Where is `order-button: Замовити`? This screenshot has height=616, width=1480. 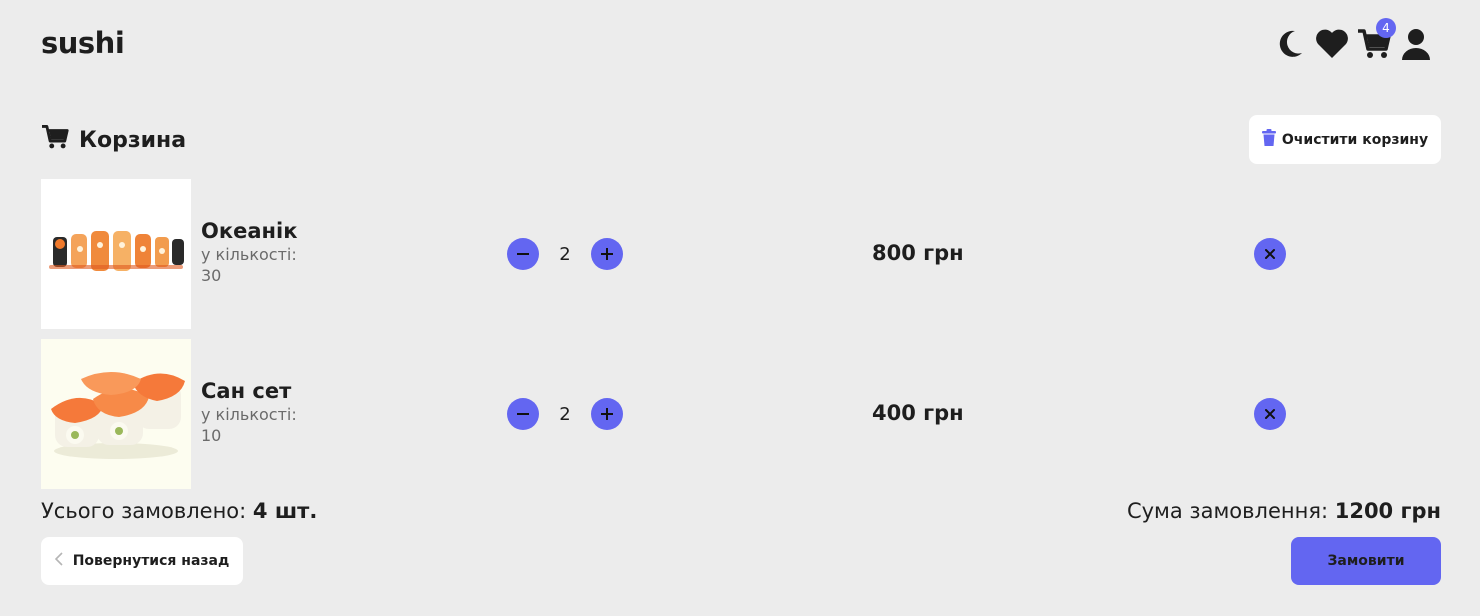
order-button: Замовити is located at coordinates (1366, 561).